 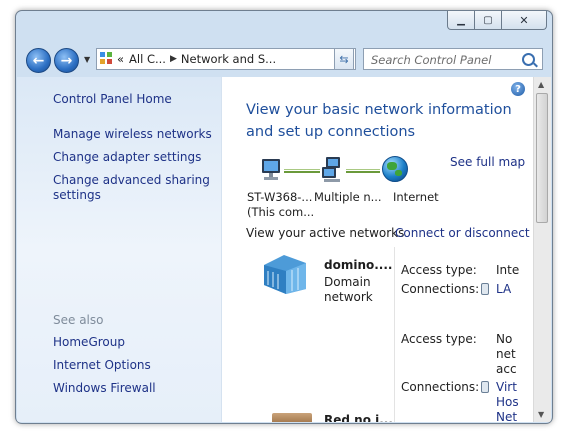 What do you see at coordinates (487, 162) in the screenshot?
I see `see-full-map-link: See full map` at bounding box center [487, 162].